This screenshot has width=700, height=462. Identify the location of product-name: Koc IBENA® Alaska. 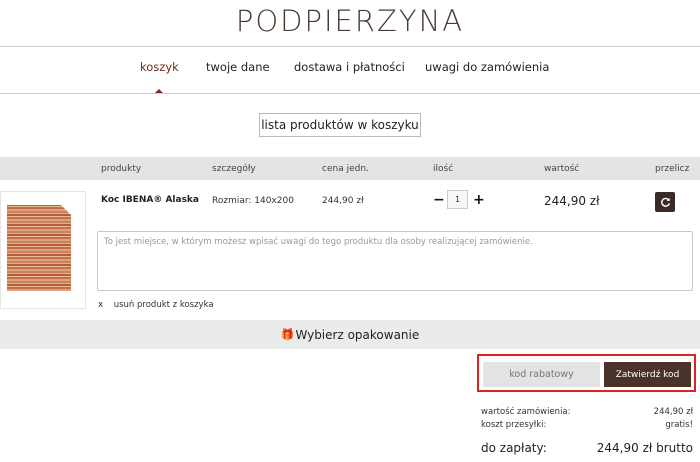
(150, 200).